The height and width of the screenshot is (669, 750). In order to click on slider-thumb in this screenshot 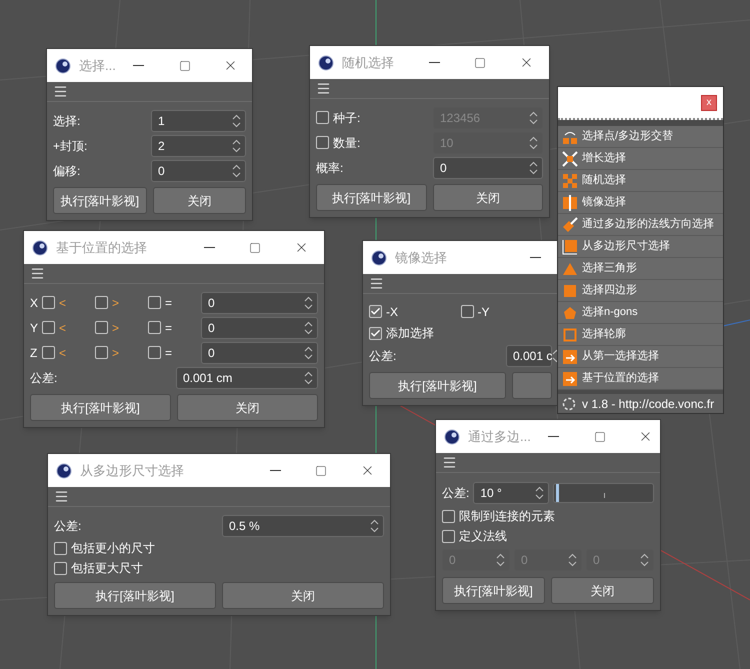, I will do `click(558, 493)`.